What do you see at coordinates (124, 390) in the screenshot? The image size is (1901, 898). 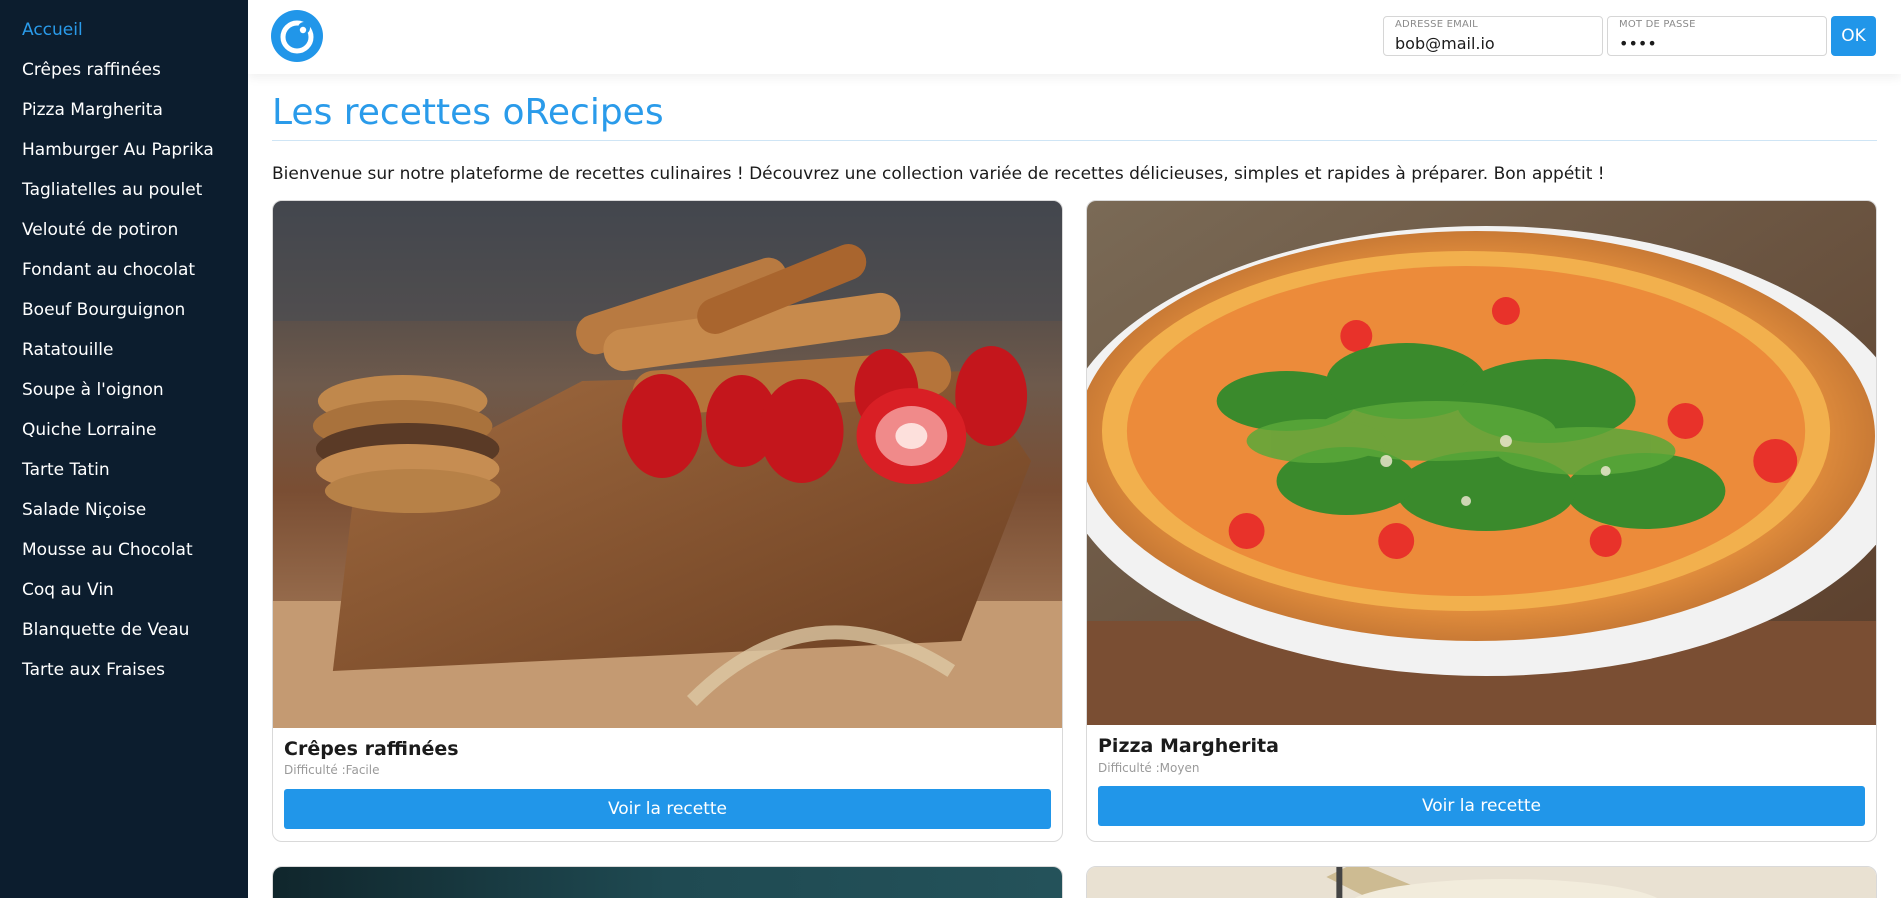 I see `sidebar-item-recipe: Soupe à l'oignon` at bounding box center [124, 390].